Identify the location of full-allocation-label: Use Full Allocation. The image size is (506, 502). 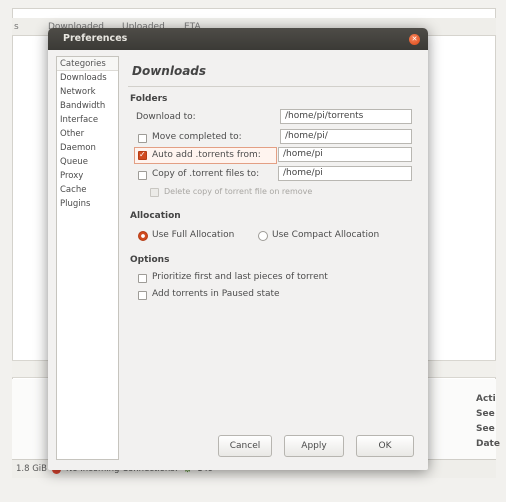
(193, 235).